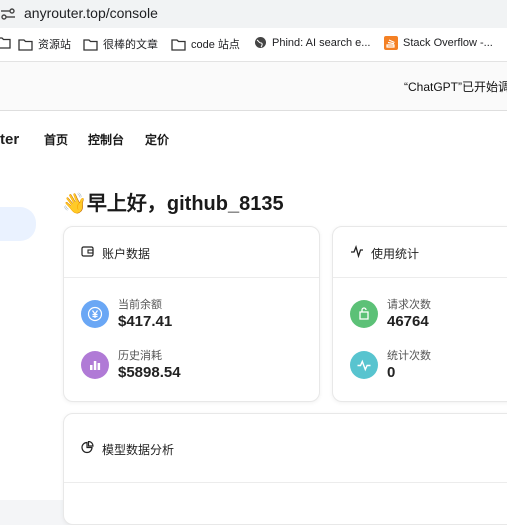  Describe the element at coordinates (130, 45) in the screenshot. I see `bookmark-label: 很棒的文章` at that location.